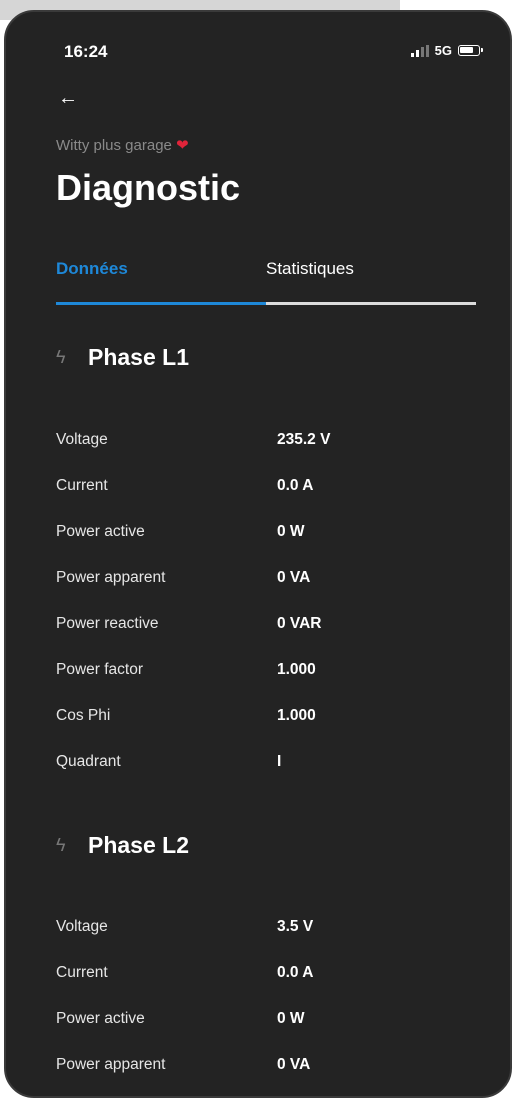 The height and width of the screenshot is (1101, 517). Describe the element at coordinates (148, 187) in the screenshot. I see `page-title: Diagnostic` at that location.